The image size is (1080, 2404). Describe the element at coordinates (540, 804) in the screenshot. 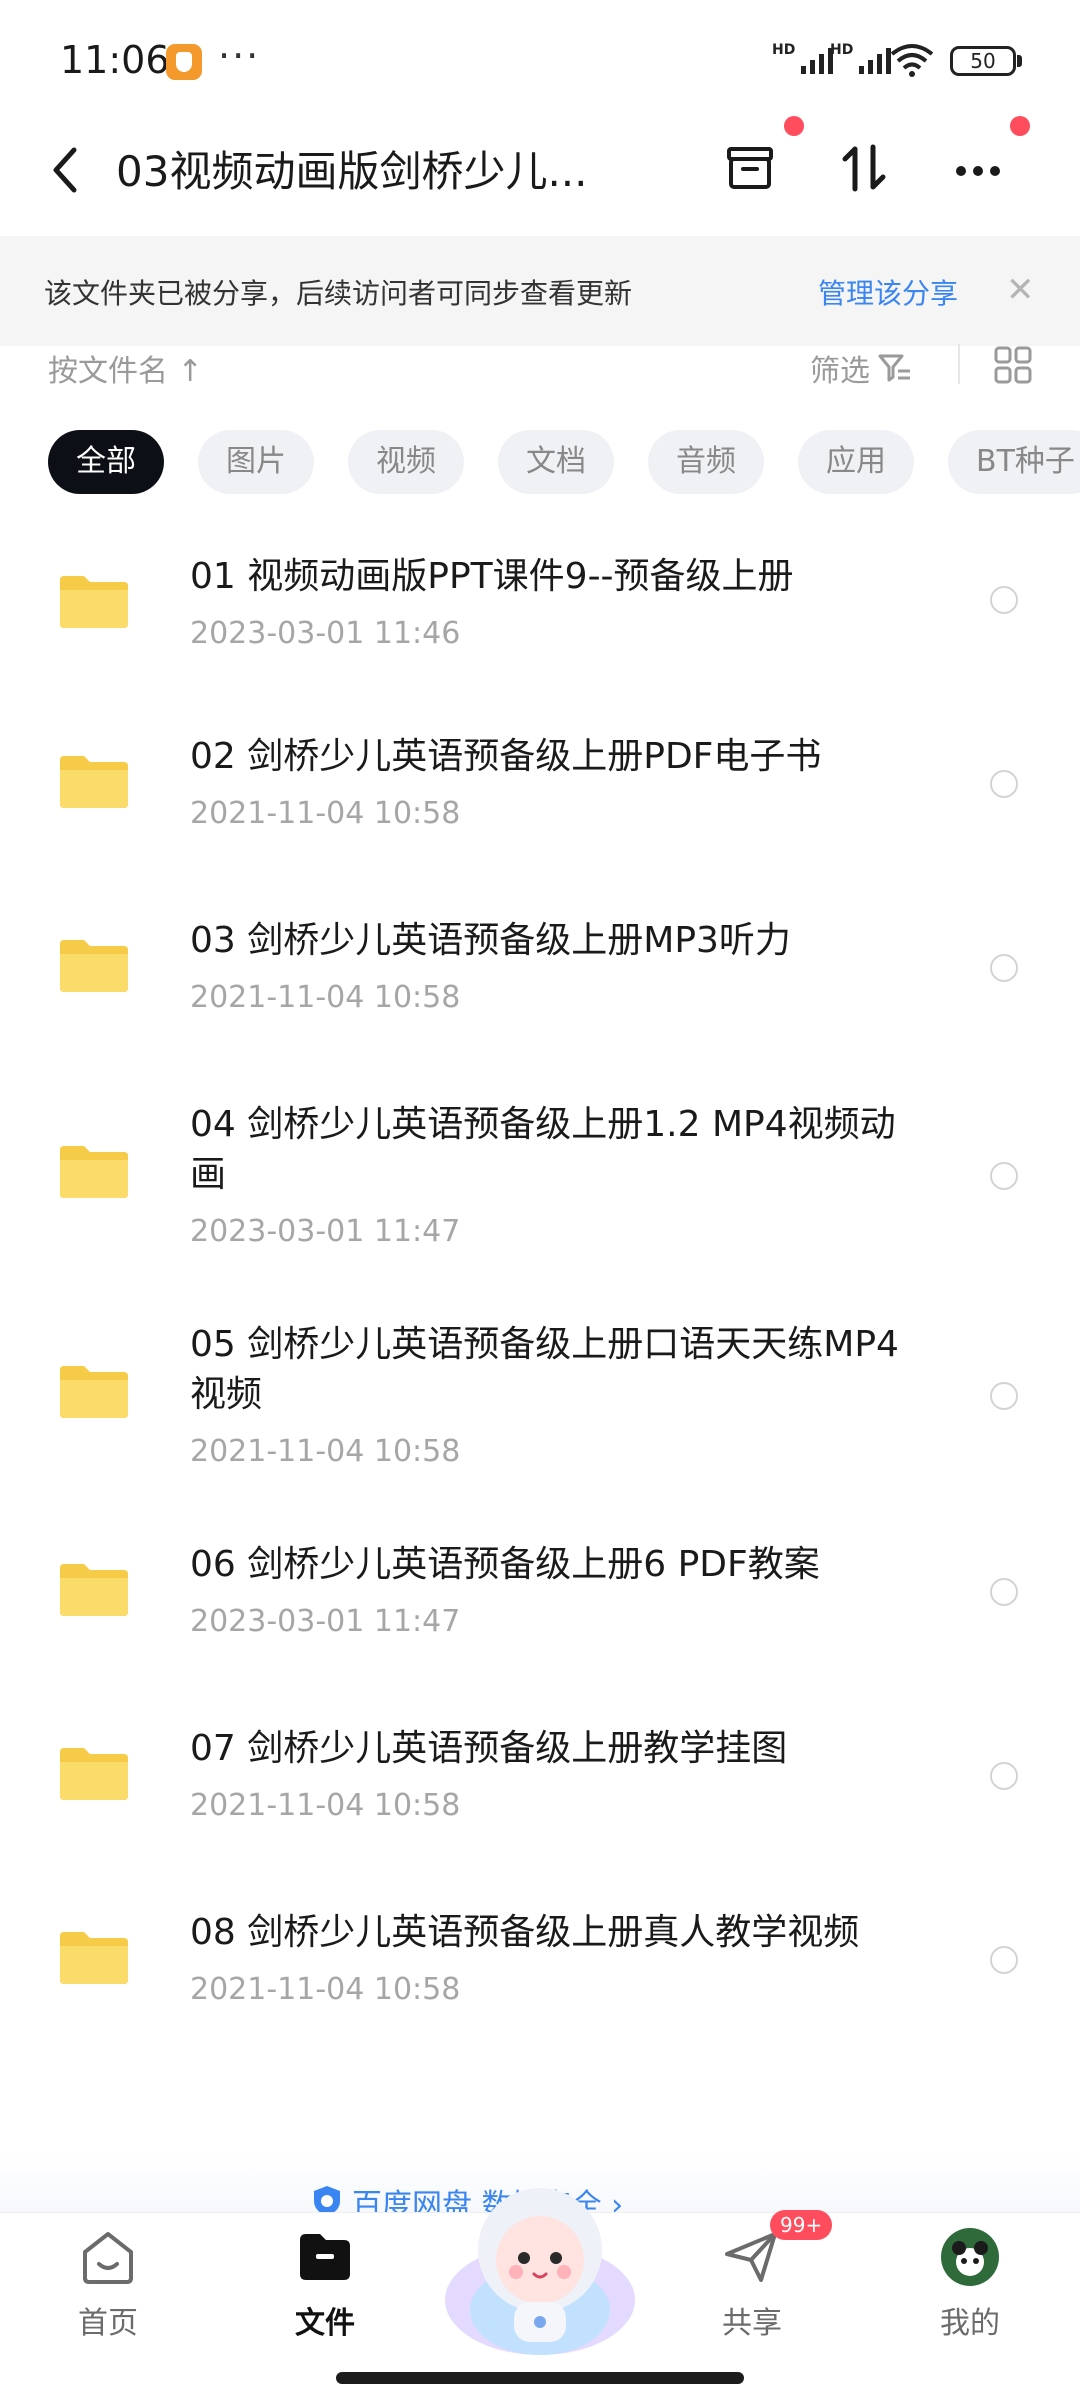

I see `file-row: 02 剑桥少儿英语预备级上册PDF电子书 2021-11-04 10:58` at that location.